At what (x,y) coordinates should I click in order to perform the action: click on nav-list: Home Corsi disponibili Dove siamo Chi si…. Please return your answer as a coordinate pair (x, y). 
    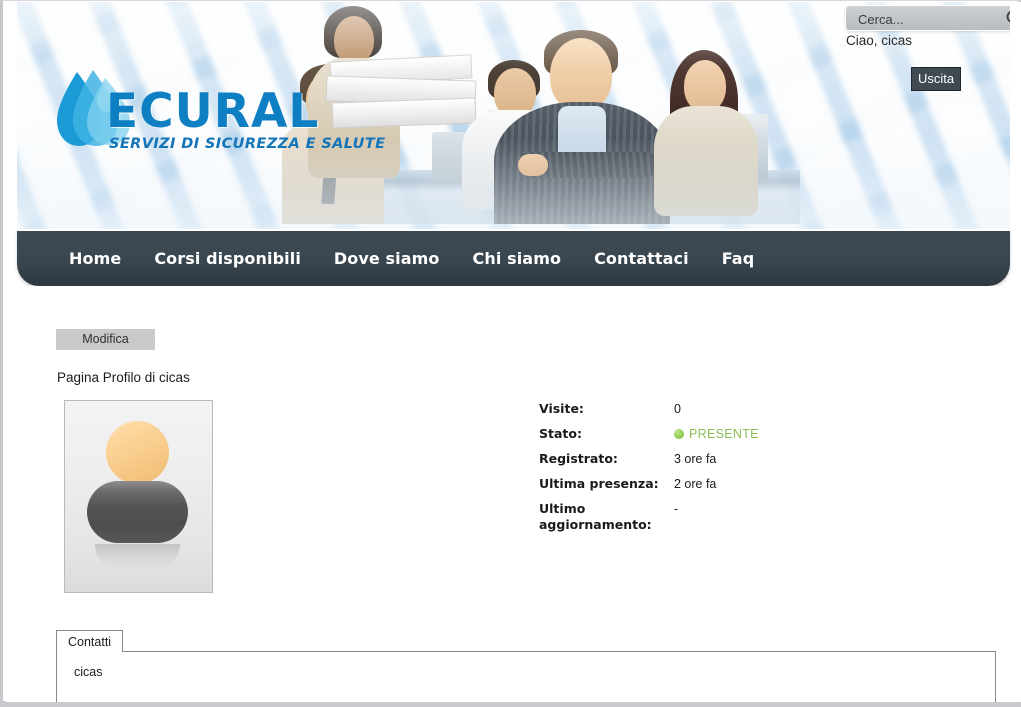
    Looking at the image, I should click on (411, 258).